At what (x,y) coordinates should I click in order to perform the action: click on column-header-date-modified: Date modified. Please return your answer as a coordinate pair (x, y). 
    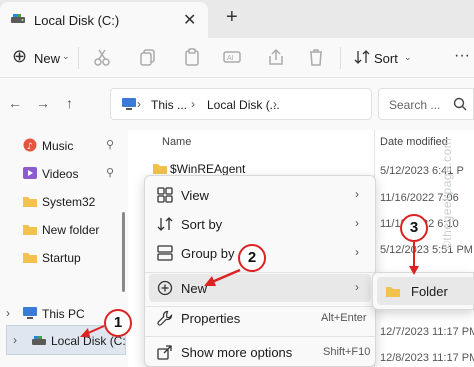
    Looking at the image, I should click on (414, 142).